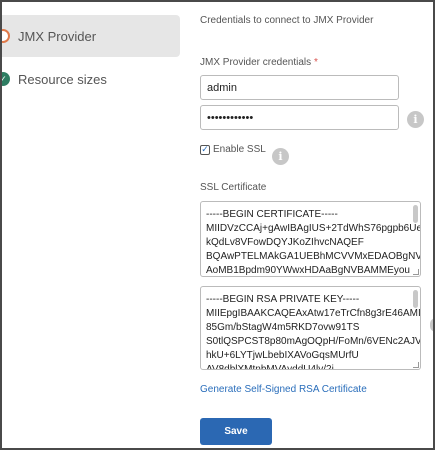 This screenshot has width=435, height=450. Describe the element at coordinates (299, 117) in the screenshot. I see `password-input` at that location.